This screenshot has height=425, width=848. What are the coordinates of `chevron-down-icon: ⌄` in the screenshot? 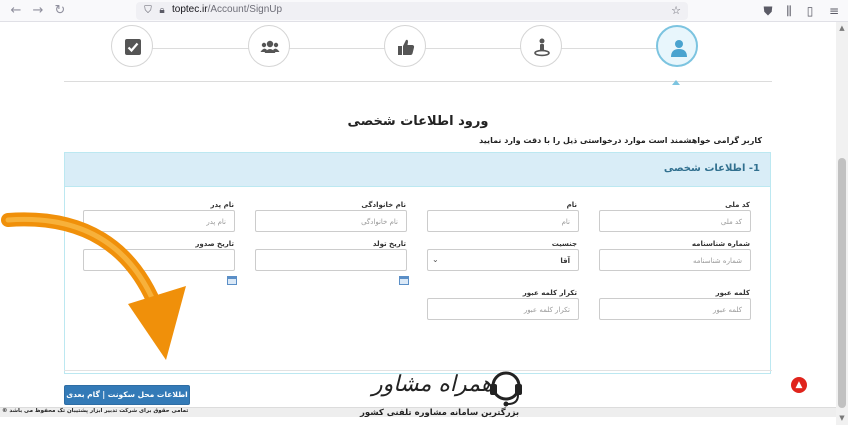 It's located at (435, 259).